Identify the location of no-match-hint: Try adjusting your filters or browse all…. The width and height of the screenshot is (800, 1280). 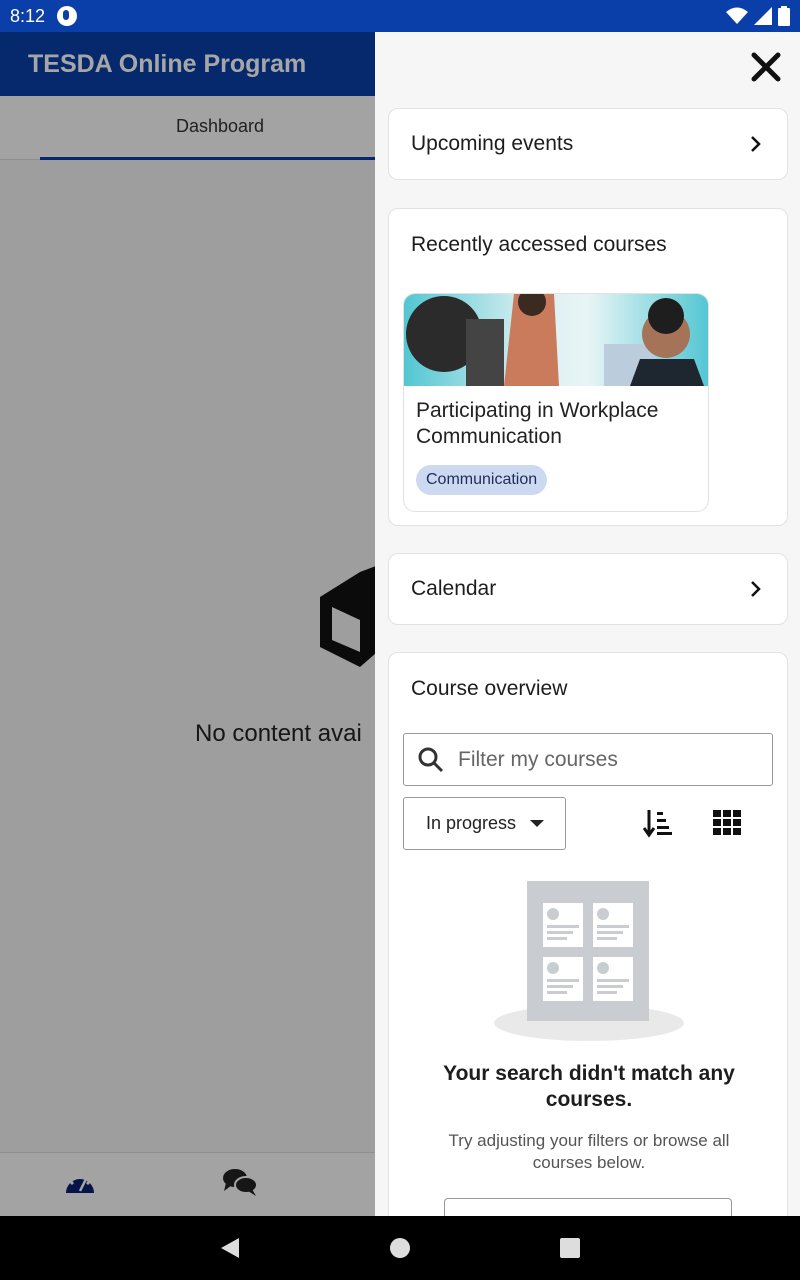
(589, 1151).